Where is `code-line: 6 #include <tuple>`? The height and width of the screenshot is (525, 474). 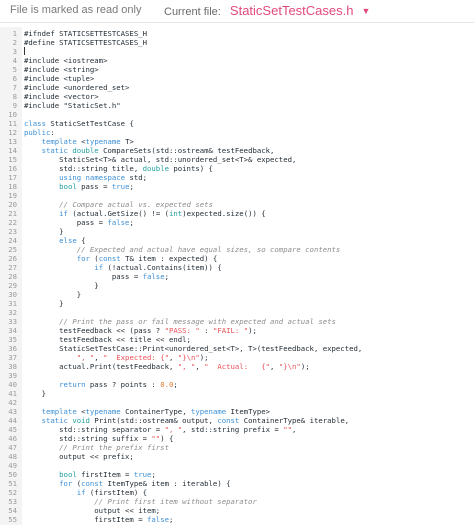
code-line: 6 #include <tuple> is located at coordinates (237, 78).